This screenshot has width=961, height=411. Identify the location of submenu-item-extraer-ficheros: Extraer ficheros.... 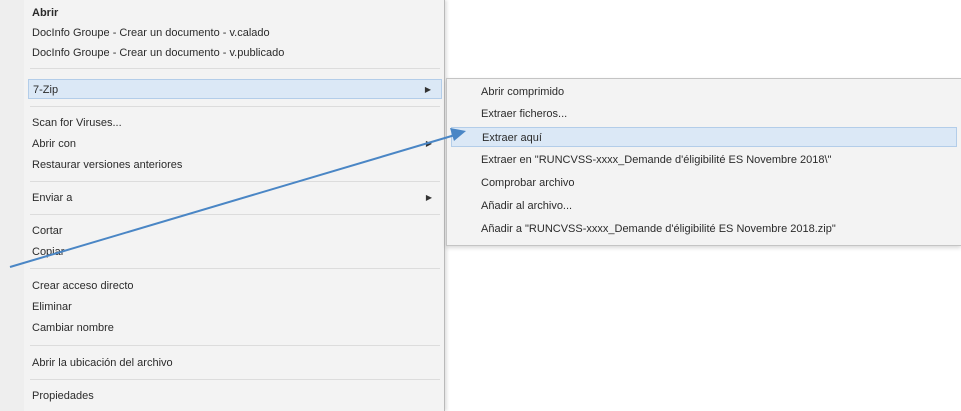
(704, 114).